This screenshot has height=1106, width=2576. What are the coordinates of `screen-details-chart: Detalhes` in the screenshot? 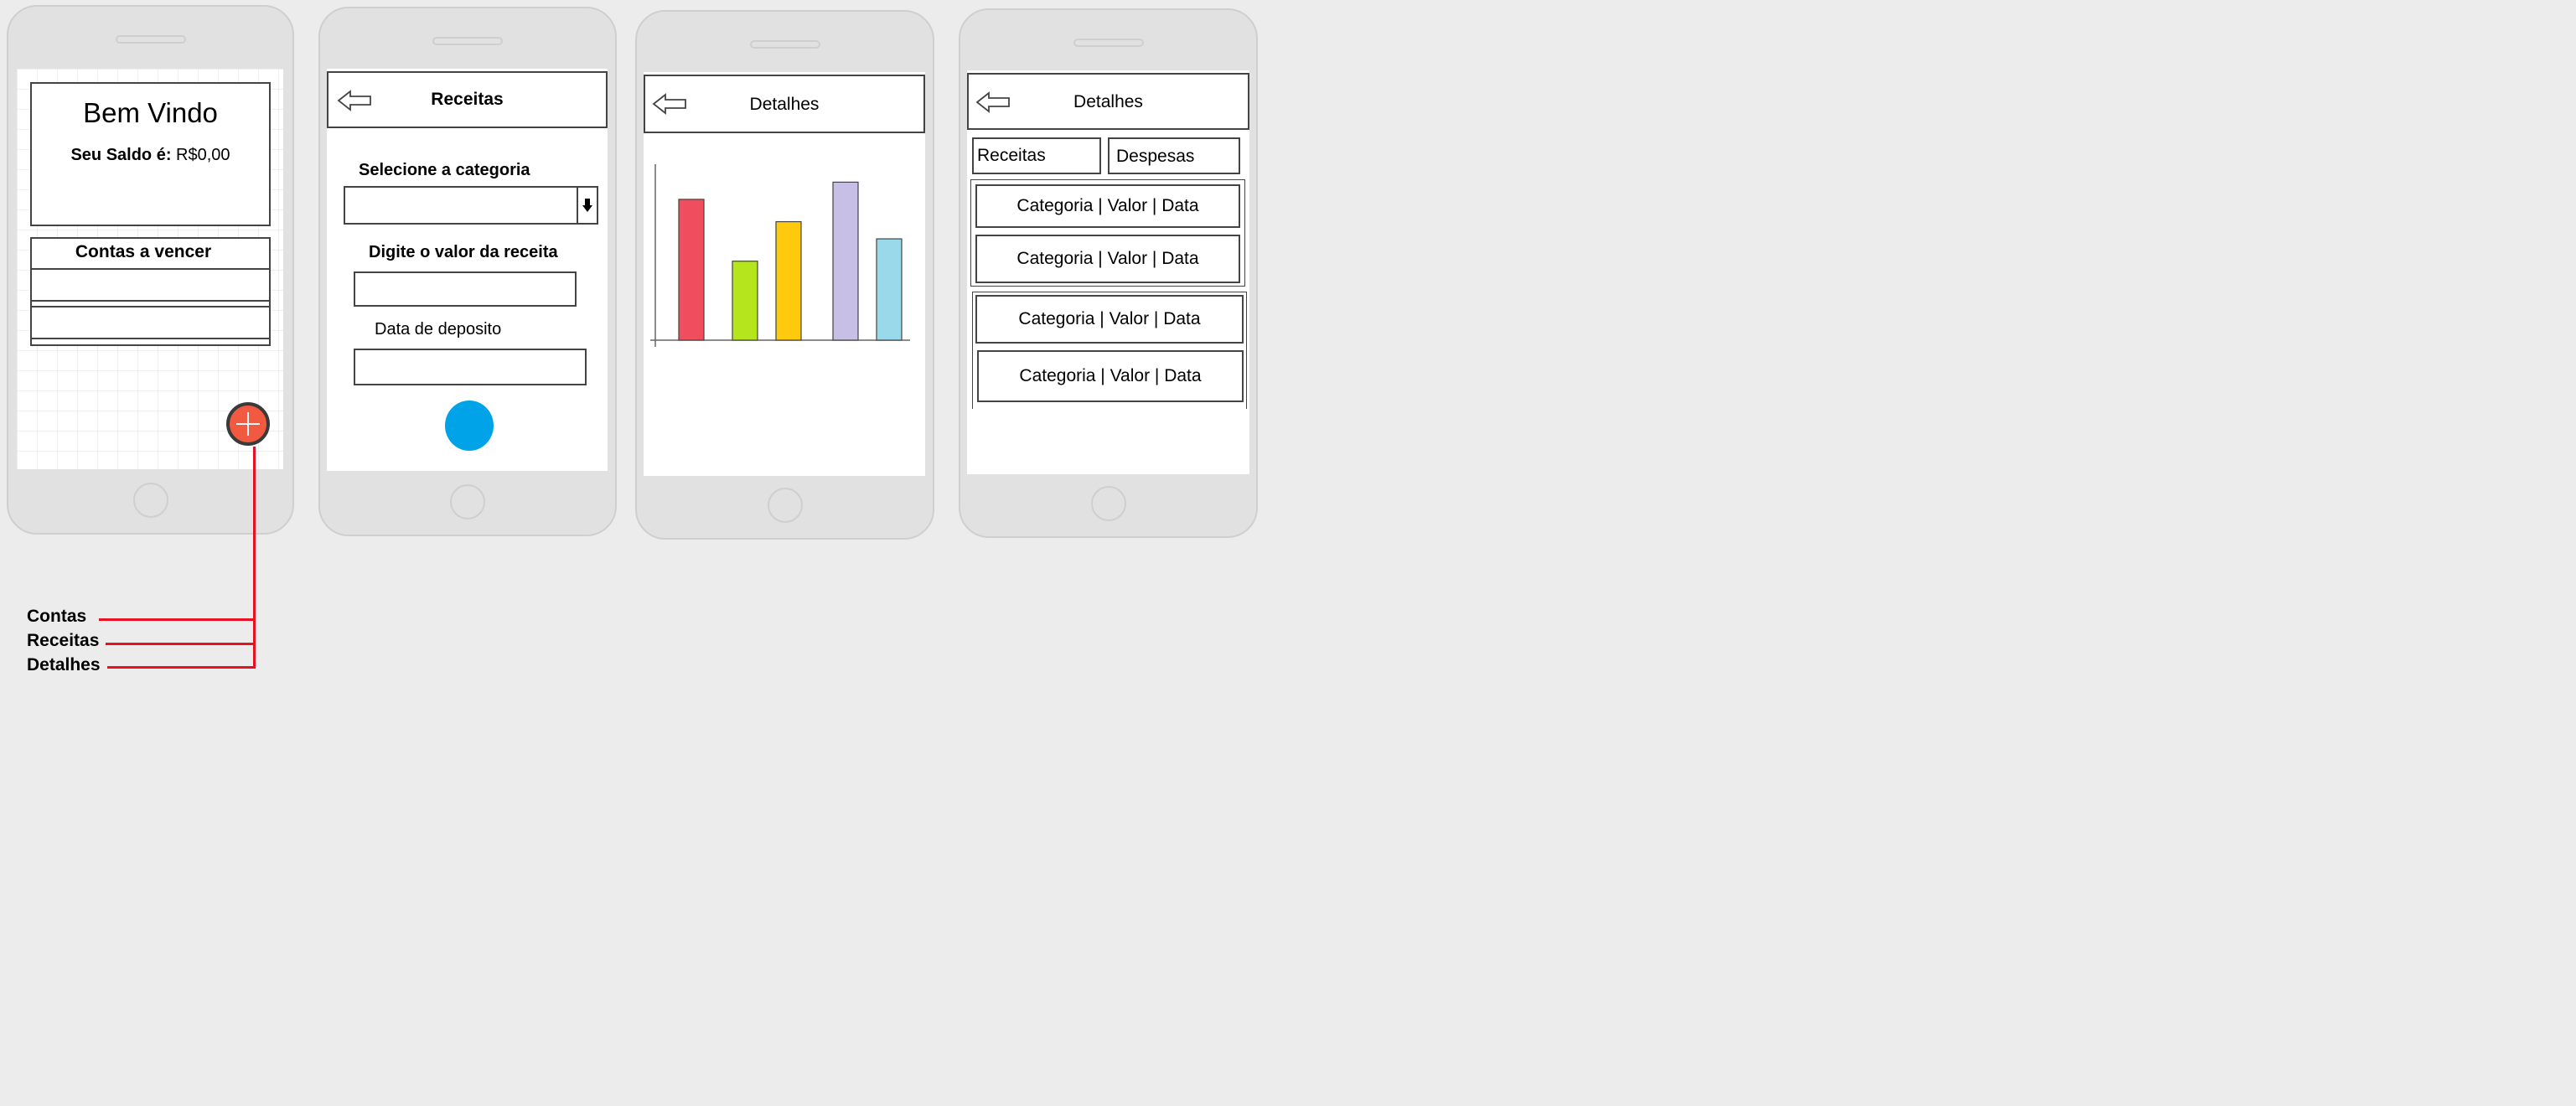 It's located at (784, 274).